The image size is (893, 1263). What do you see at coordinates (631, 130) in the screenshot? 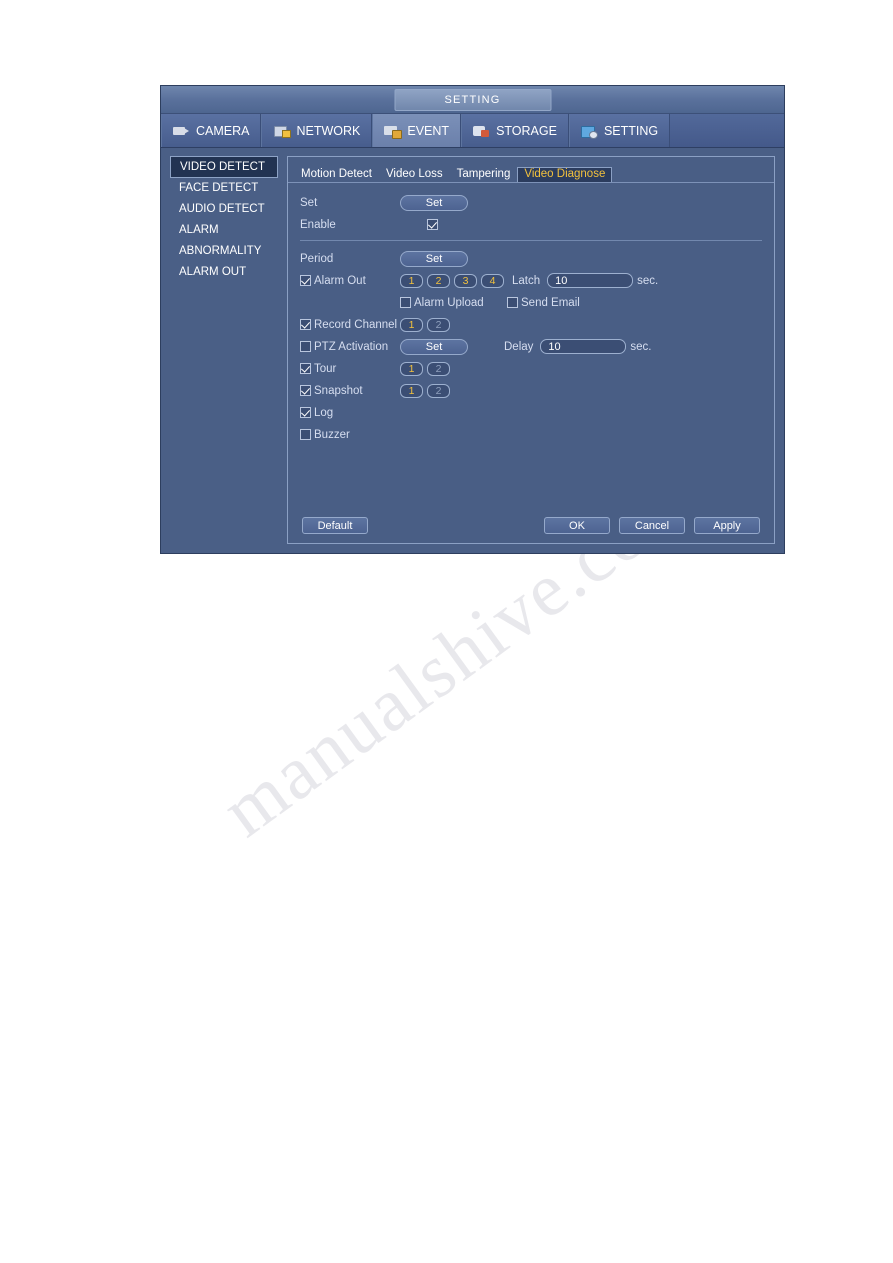
I see `tab-setting-label: SETTING` at bounding box center [631, 130].